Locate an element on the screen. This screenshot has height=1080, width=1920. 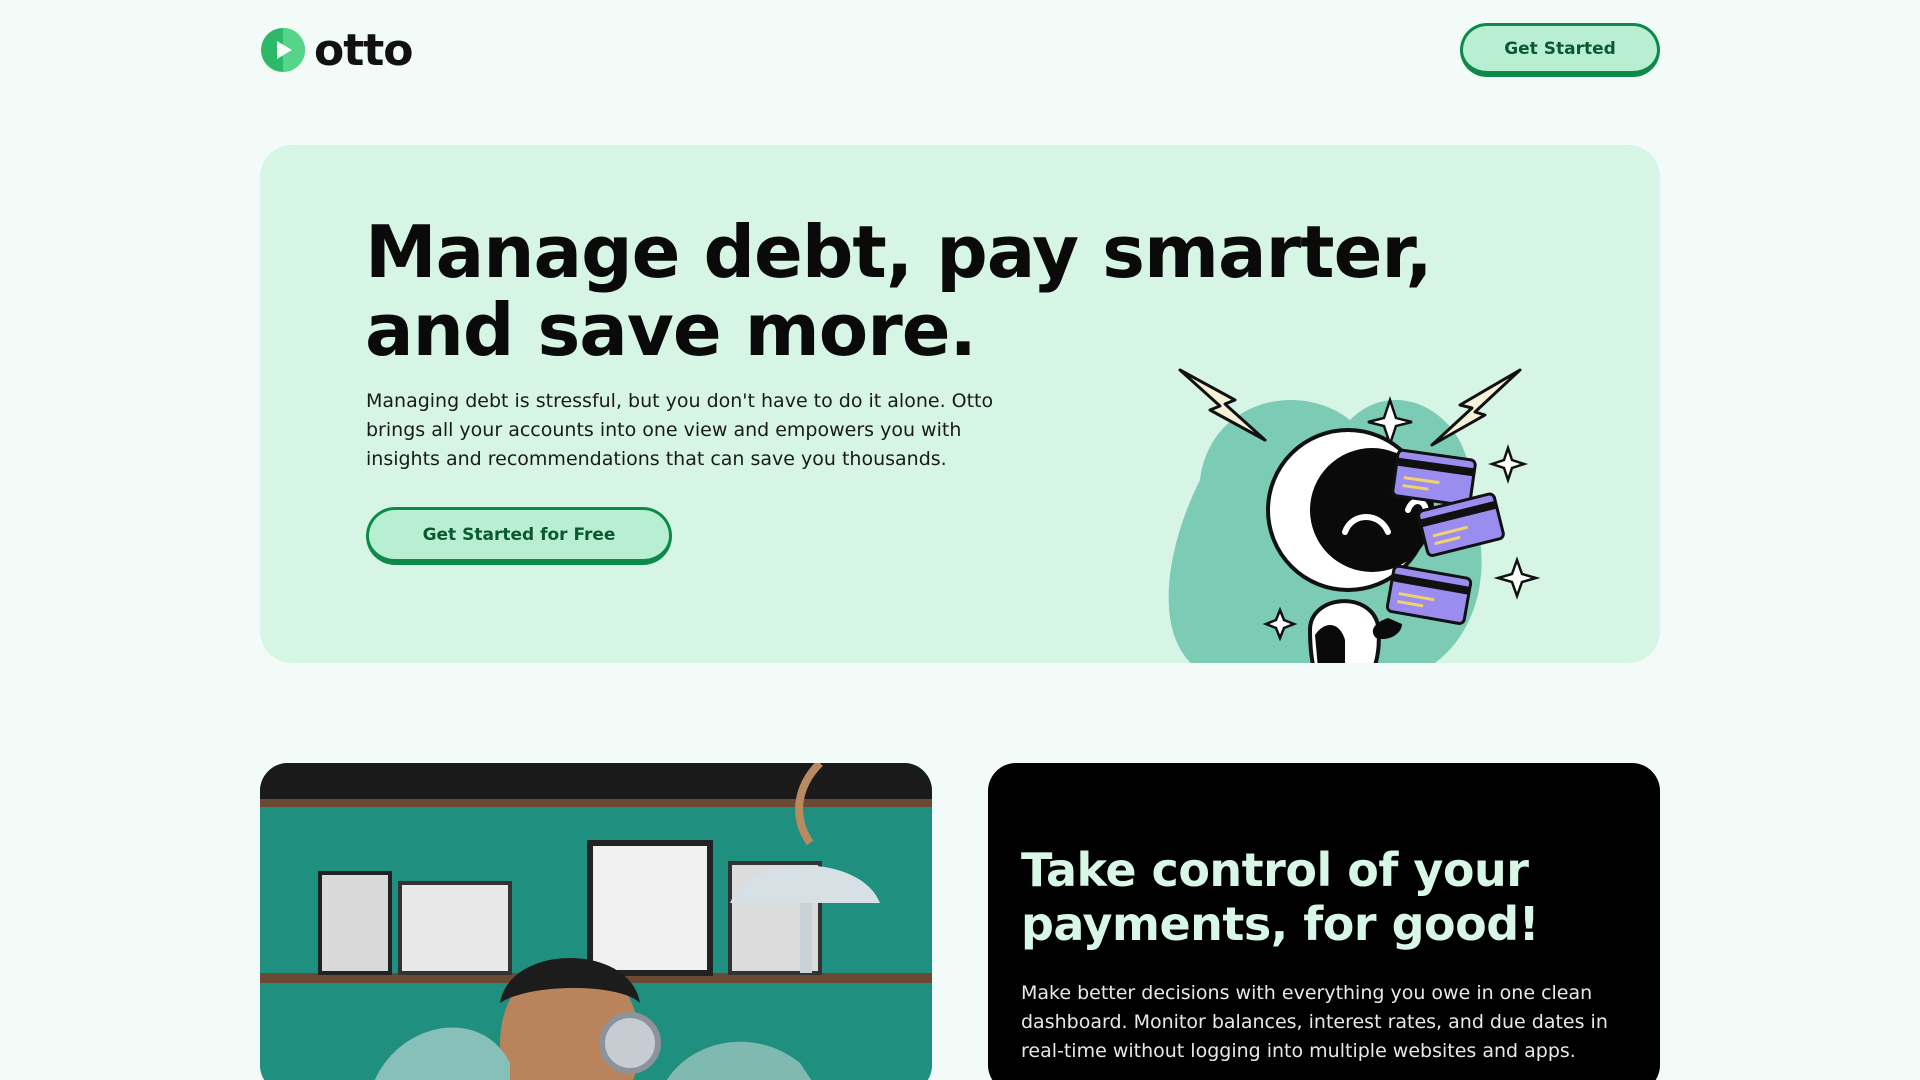
get-started-button: Get Started is located at coordinates (1560, 50).